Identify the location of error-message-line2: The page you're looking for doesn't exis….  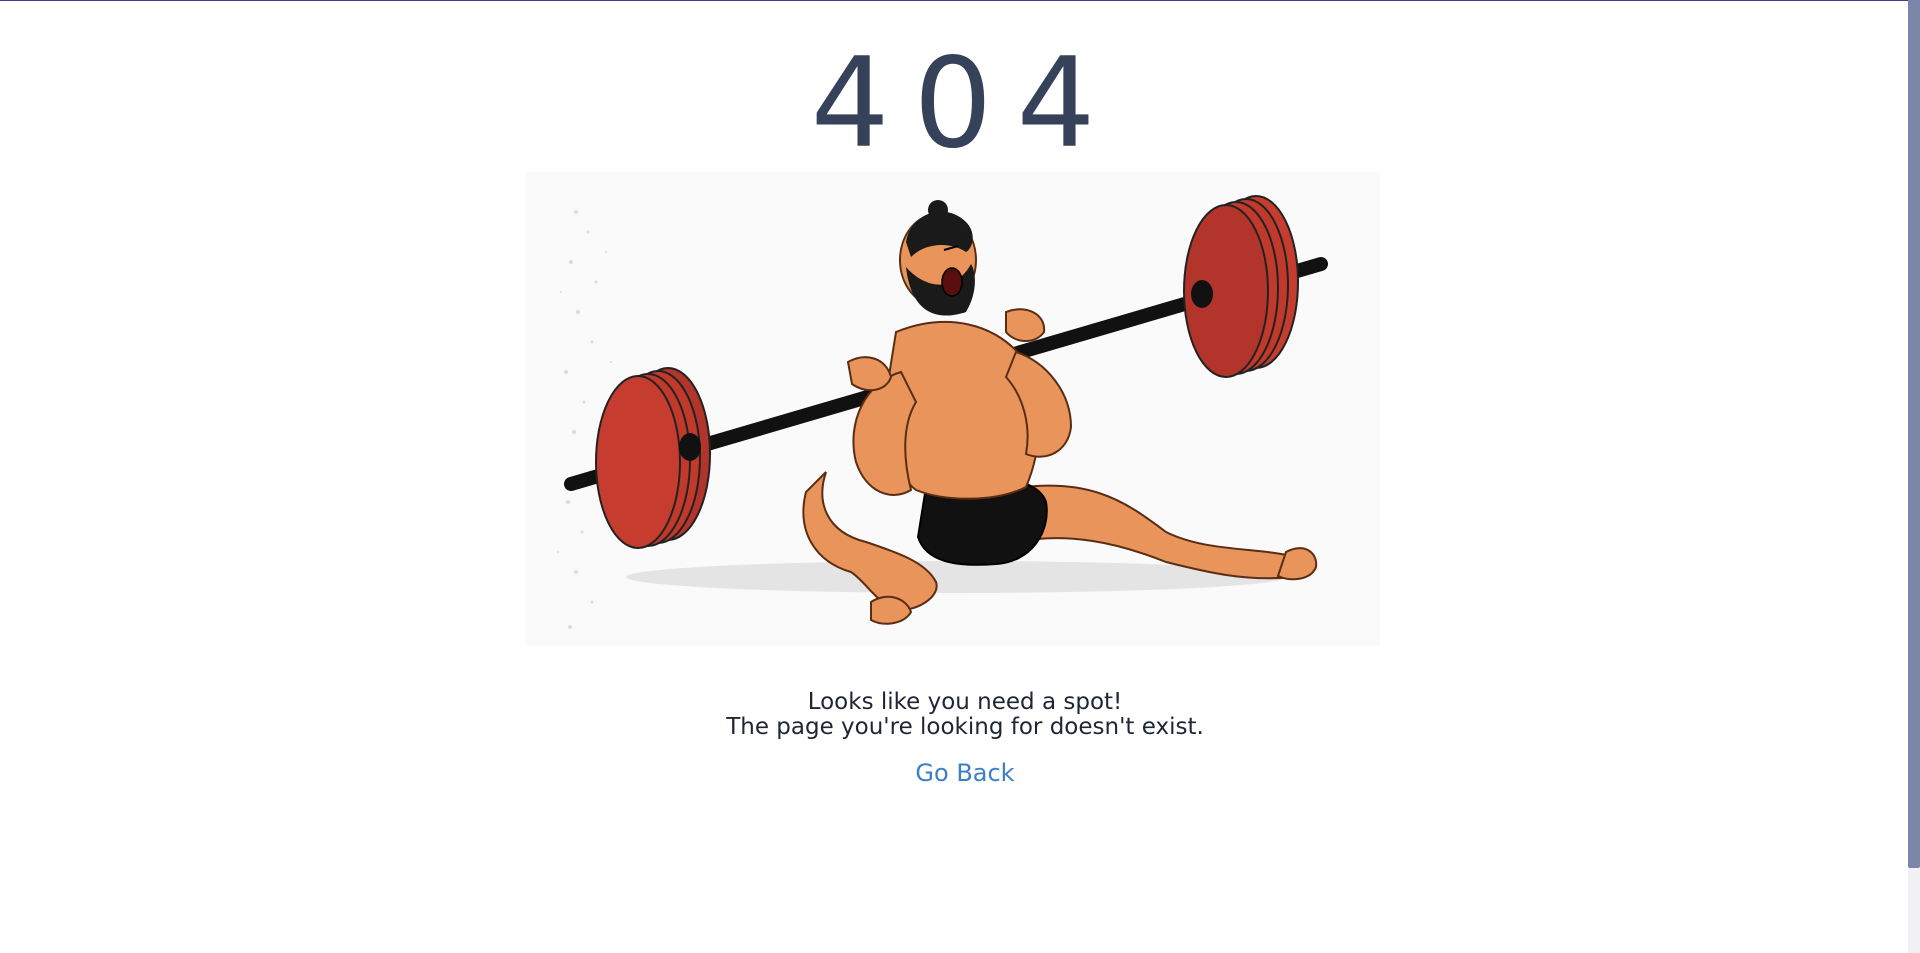
(965, 727).